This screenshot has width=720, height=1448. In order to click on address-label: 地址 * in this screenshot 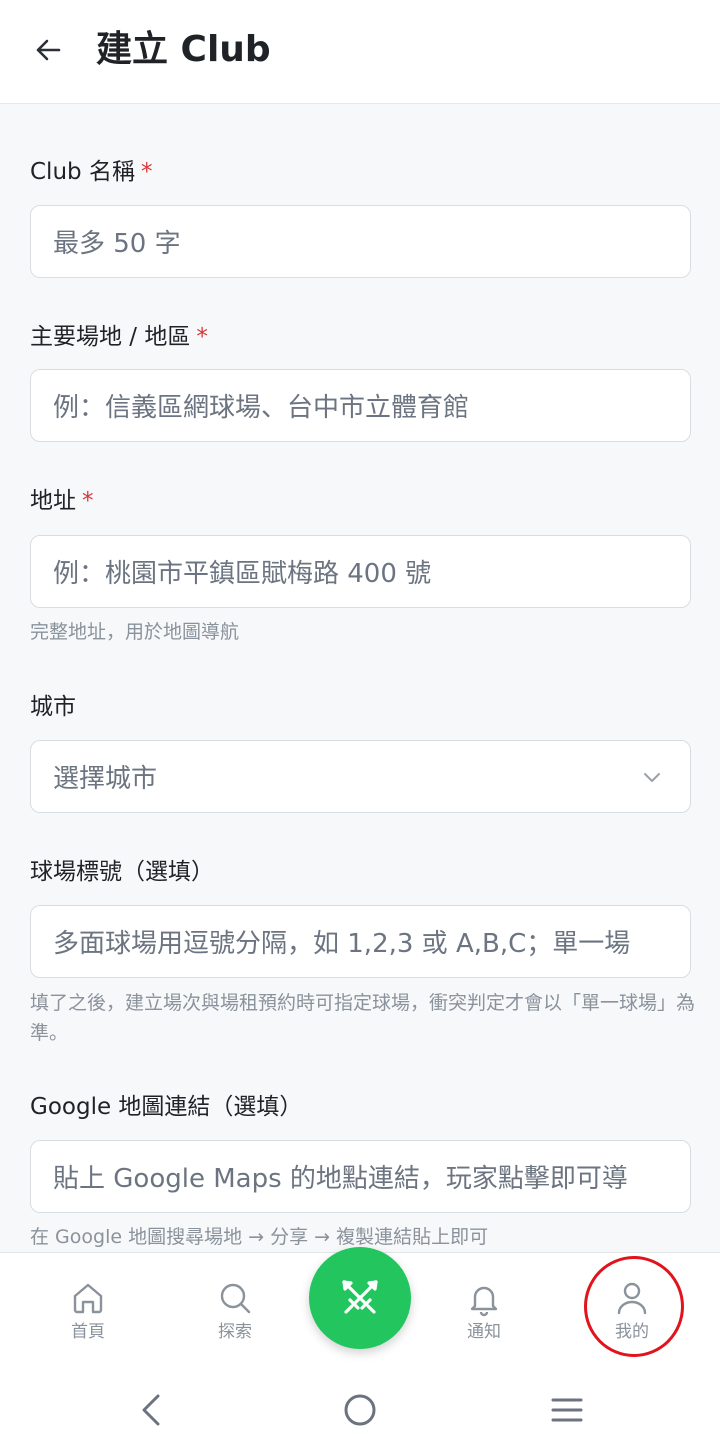, I will do `click(62, 501)`.